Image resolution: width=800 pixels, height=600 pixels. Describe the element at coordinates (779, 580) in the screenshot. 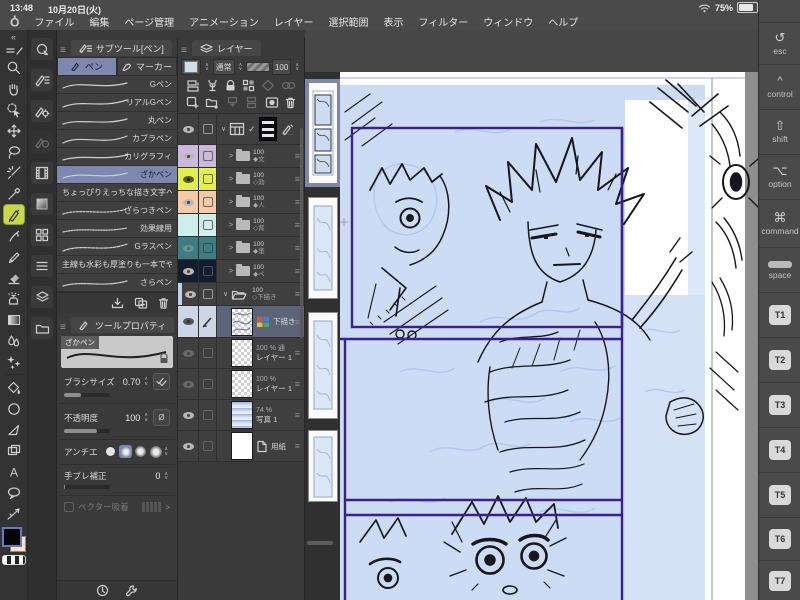

I see `key-t7: T7` at that location.